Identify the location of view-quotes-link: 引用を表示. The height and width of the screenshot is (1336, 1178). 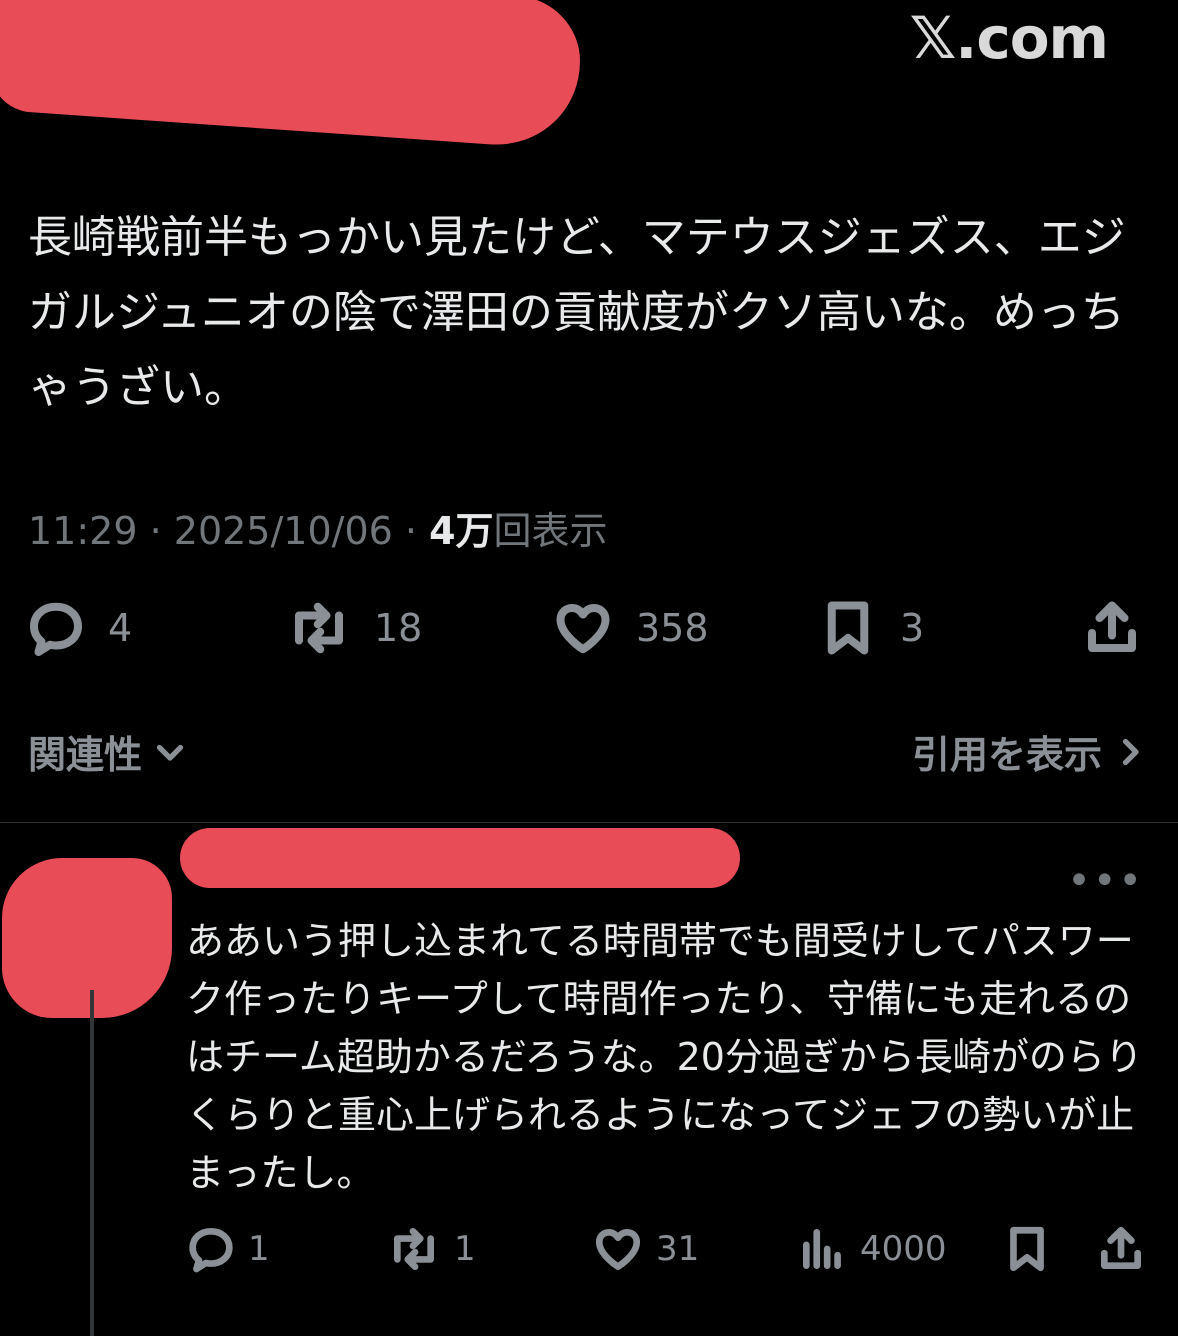
(1030, 751).